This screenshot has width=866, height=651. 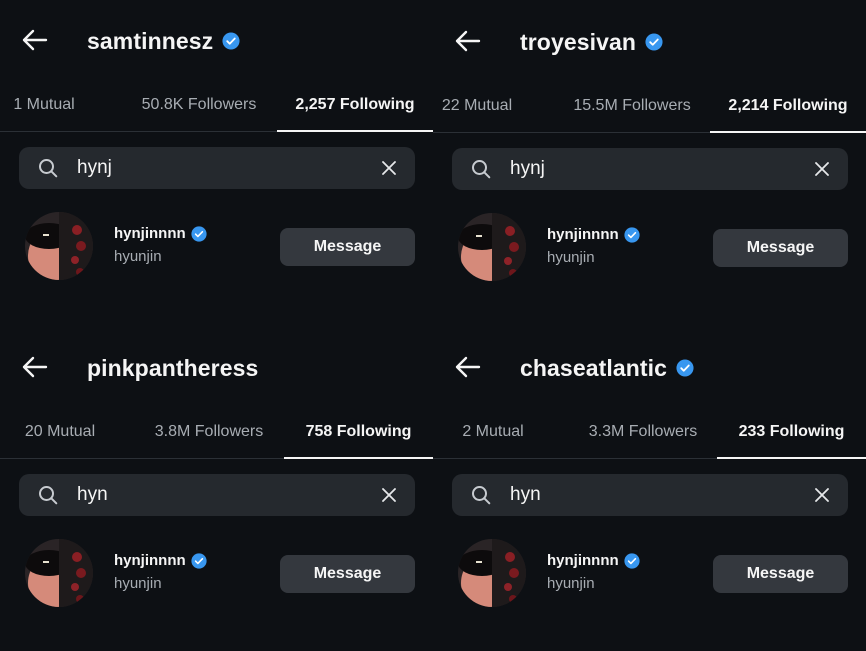 What do you see at coordinates (199, 105) in the screenshot?
I see `tab-followers: 50.8K Followers` at bounding box center [199, 105].